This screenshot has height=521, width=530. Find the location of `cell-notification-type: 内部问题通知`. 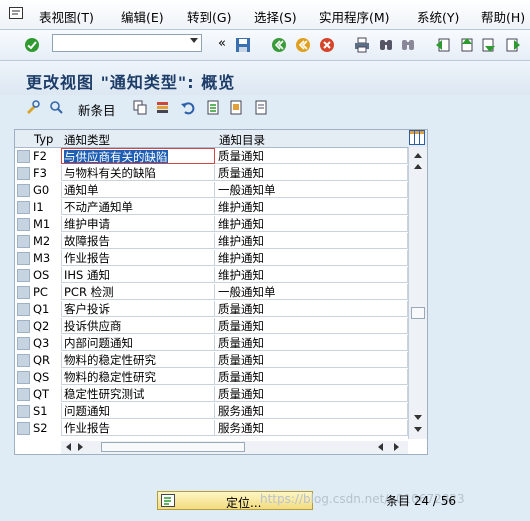

cell-notification-type: 内部问题通知 is located at coordinates (138, 343).